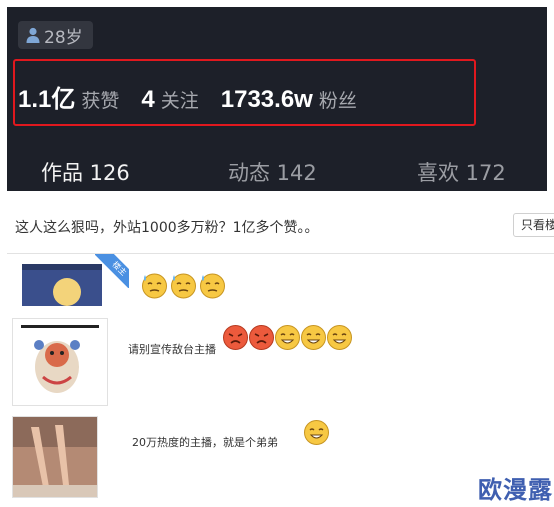 This screenshot has width=554, height=507. What do you see at coordinates (47, 99) in the screenshot?
I see `likes-count: 1.1亿` at bounding box center [47, 99].